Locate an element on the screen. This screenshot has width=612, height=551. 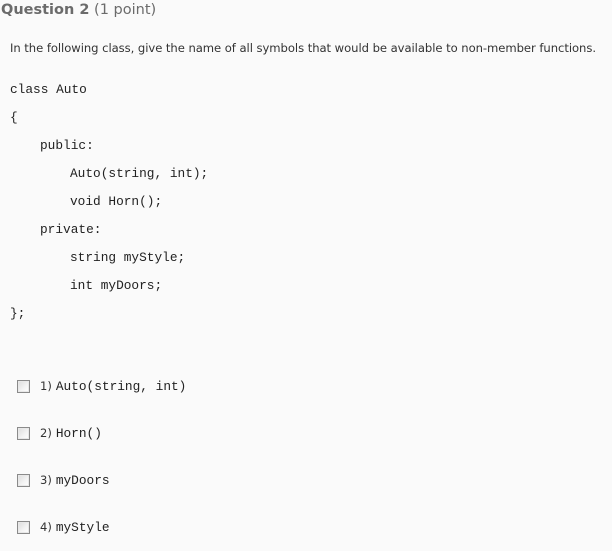
code-line: }; is located at coordinates (18, 313).